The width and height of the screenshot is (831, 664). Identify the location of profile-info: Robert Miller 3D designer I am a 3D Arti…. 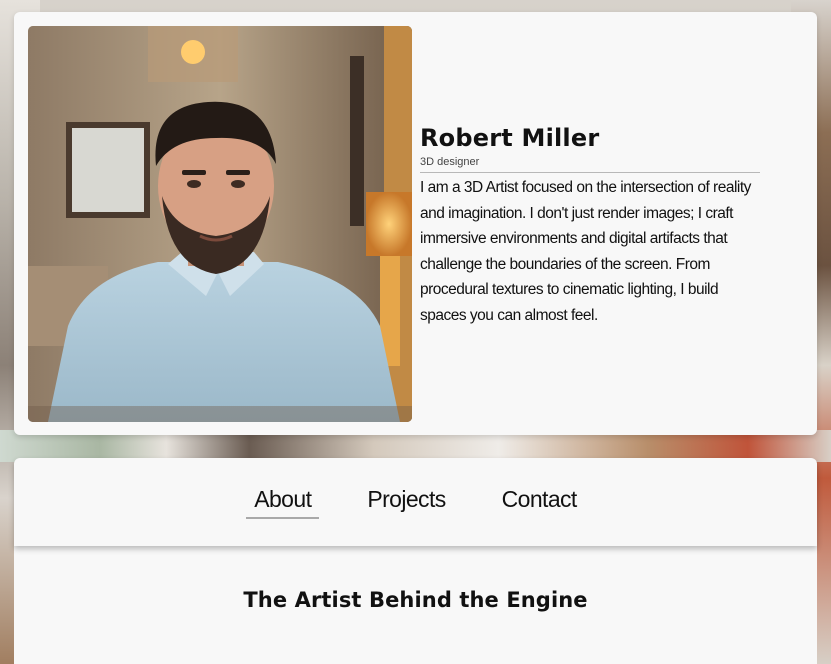
(590, 226).